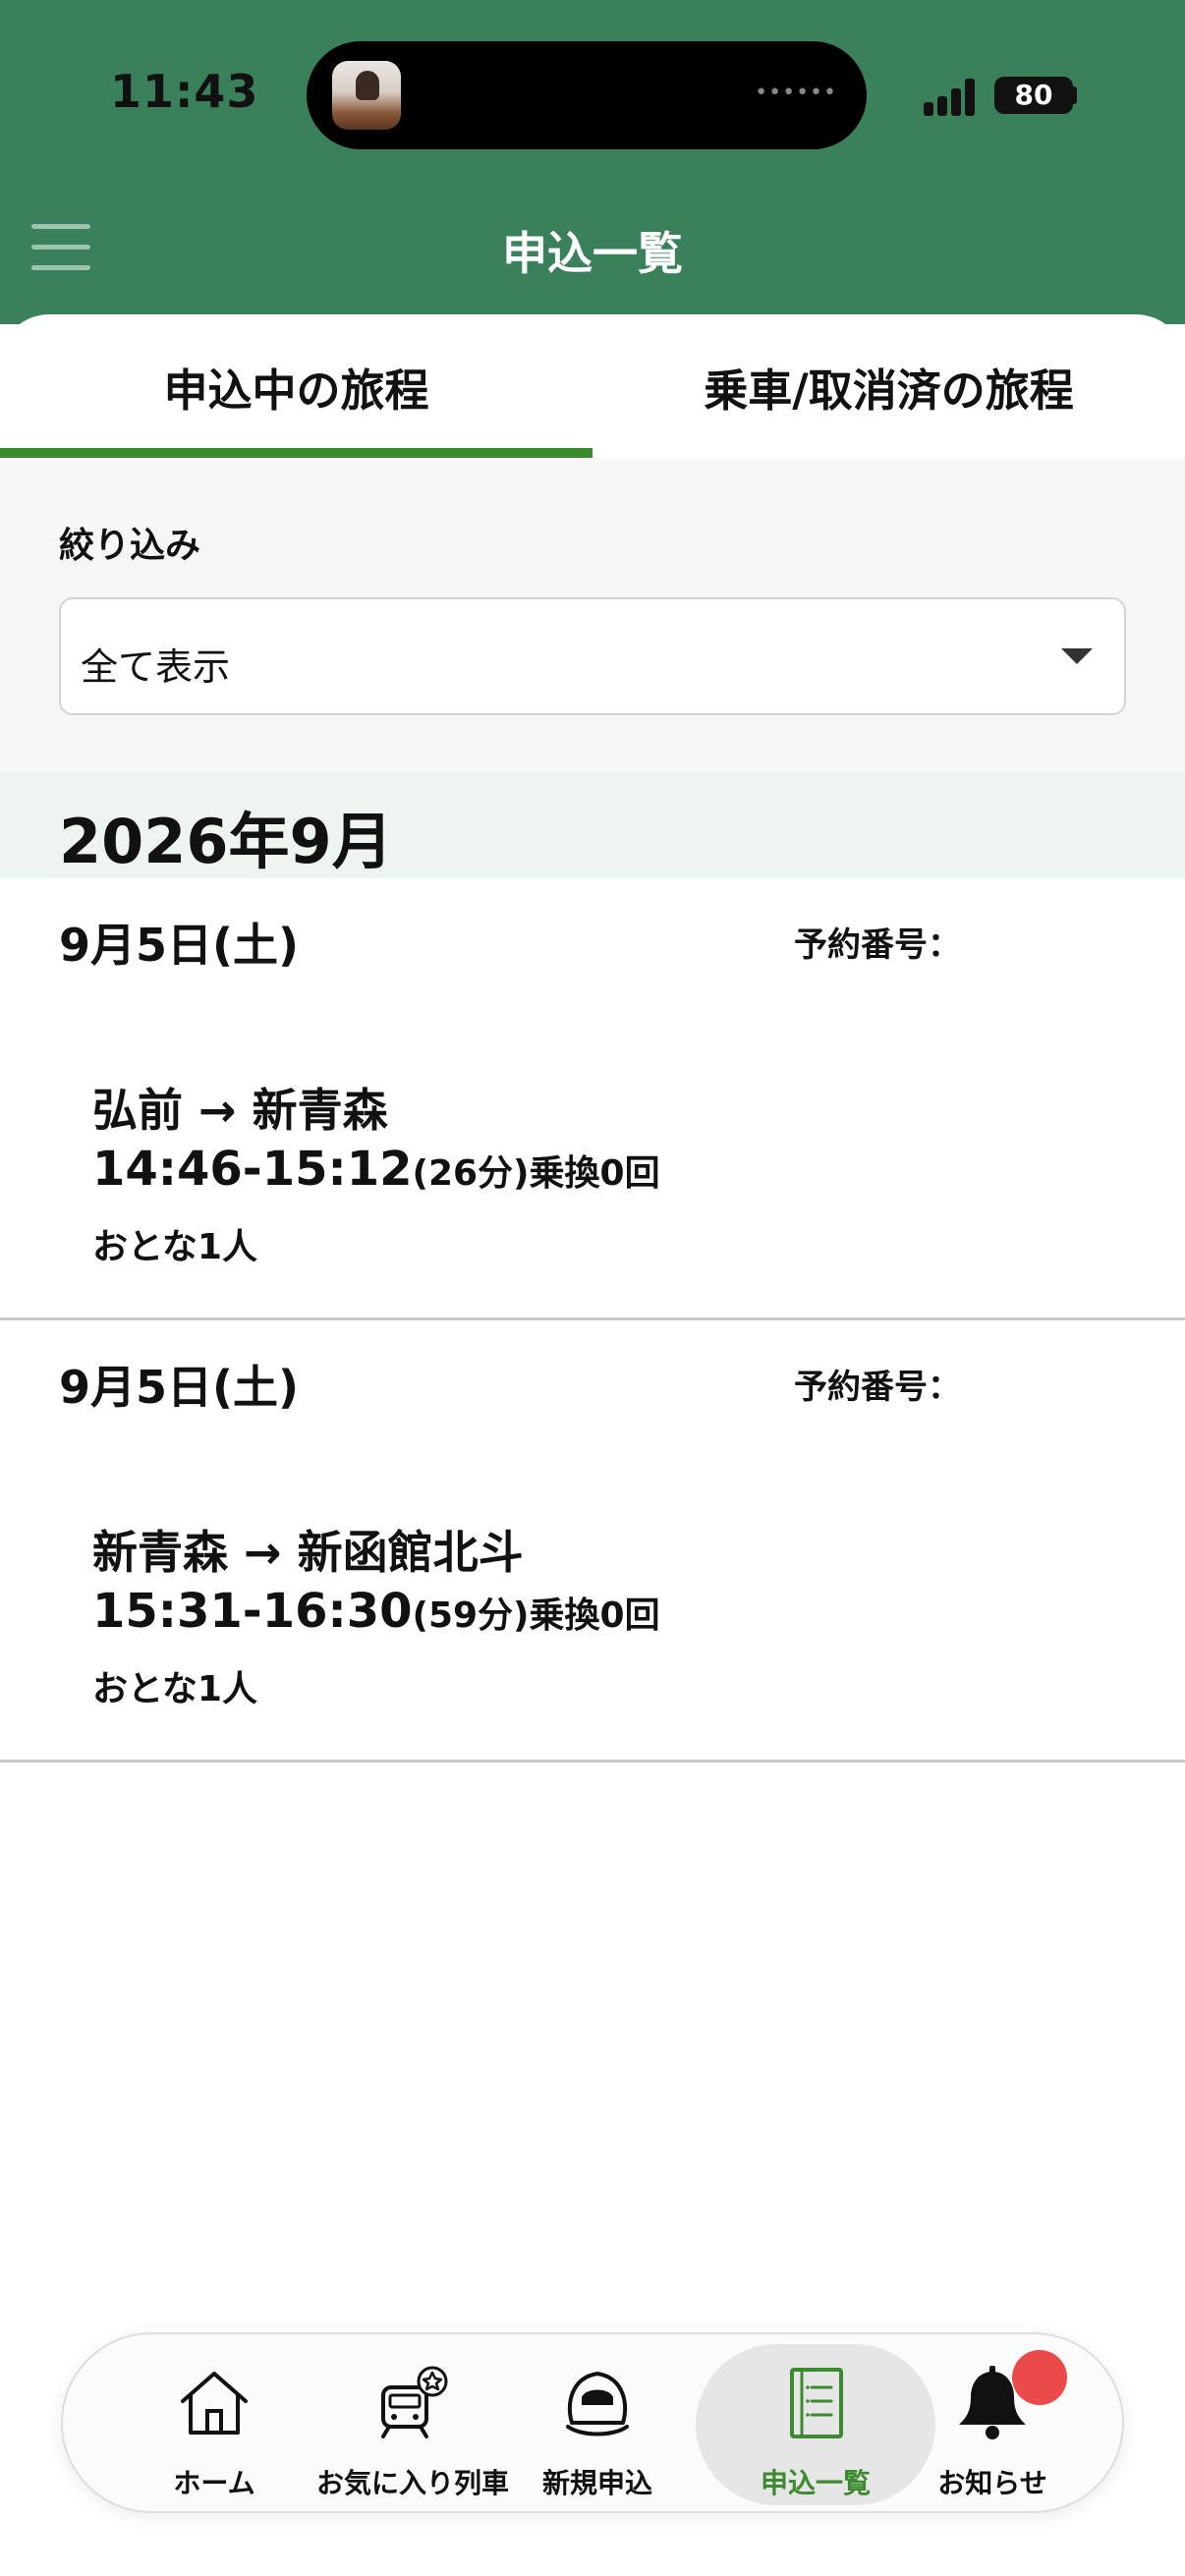 Image resolution: width=1185 pixels, height=2576 pixels. I want to click on nav-favorite-trains-label: お気に入り列車, so click(412, 2483).